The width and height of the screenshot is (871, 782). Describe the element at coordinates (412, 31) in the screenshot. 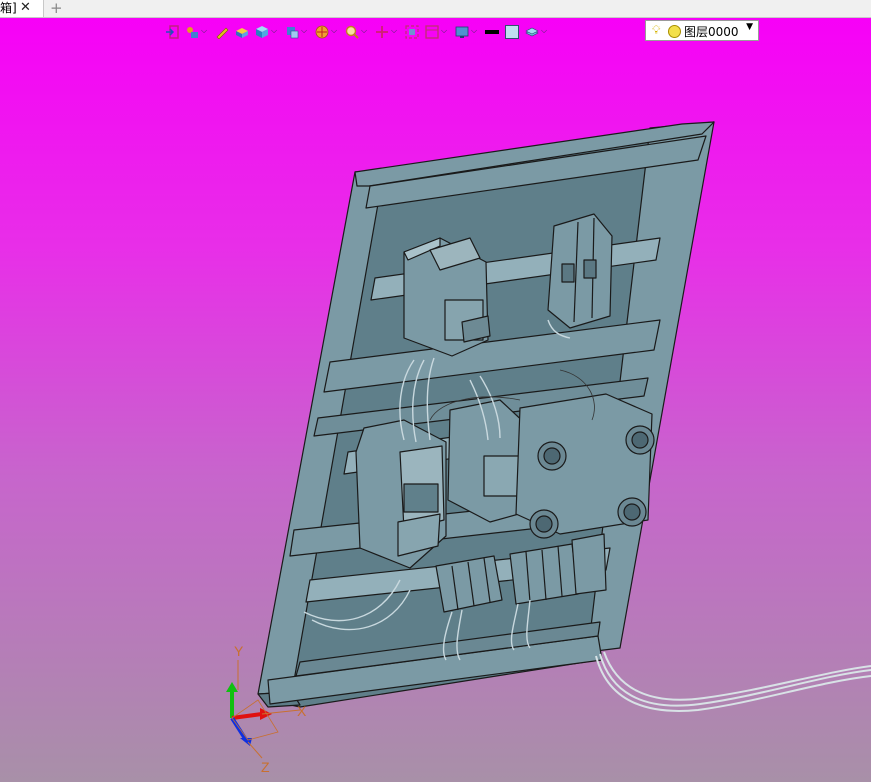

I see `fit-view-icon` at that location.